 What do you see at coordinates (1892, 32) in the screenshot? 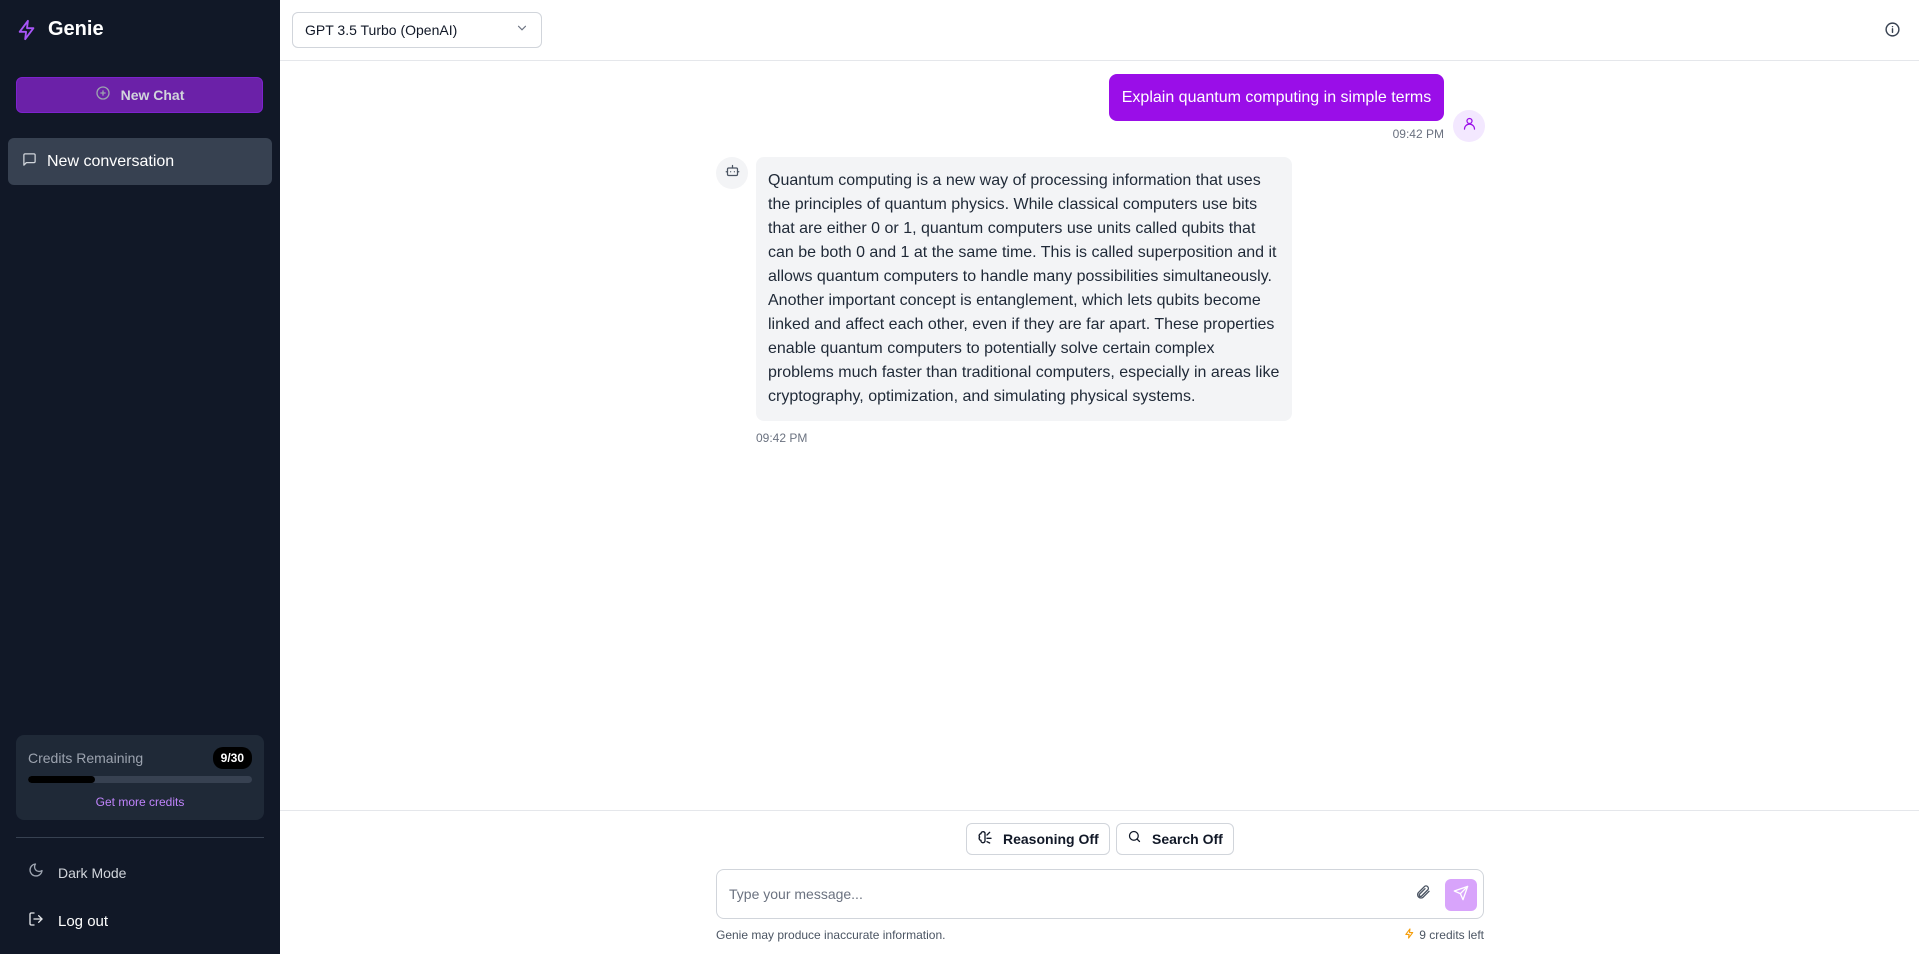
I see `info-icon` at bounding box center [1892, 32].